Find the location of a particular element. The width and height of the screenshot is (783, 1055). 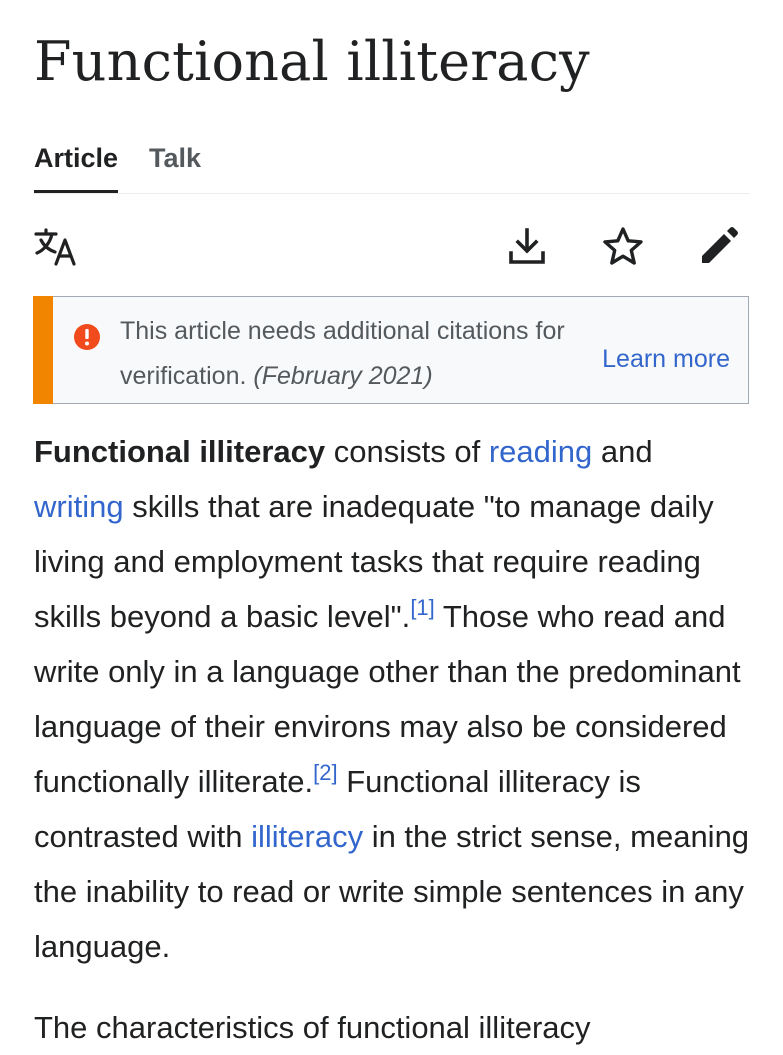

translate-icon is located at coordinates (55, 247).